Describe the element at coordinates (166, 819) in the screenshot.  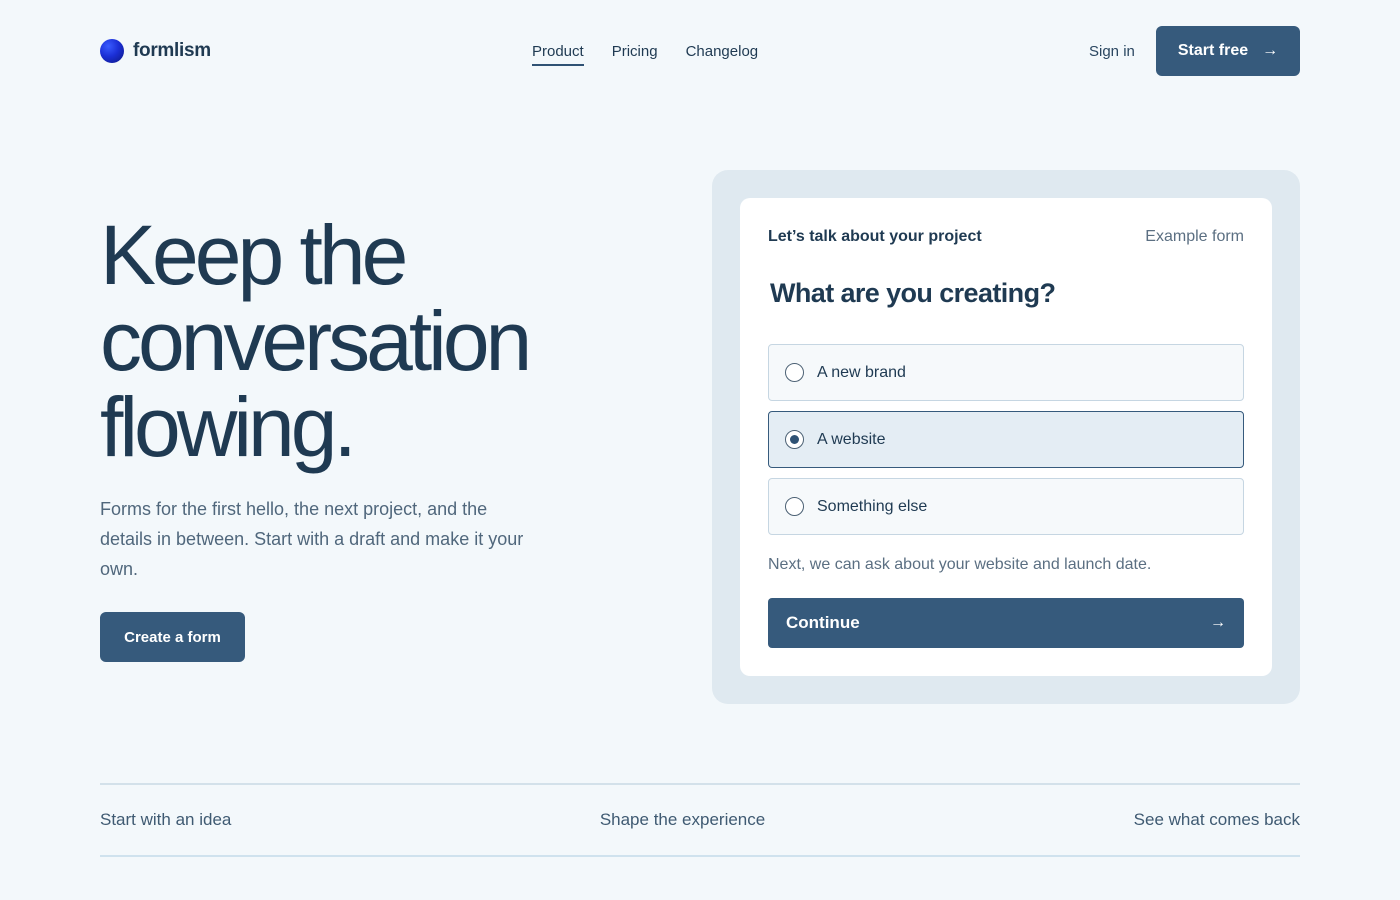
I see `step-start-idea: Start with an idea` at that location.